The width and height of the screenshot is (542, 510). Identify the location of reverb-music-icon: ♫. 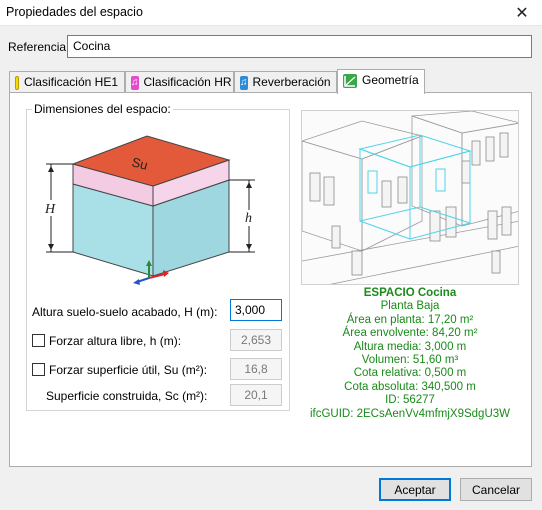
(244, 83).